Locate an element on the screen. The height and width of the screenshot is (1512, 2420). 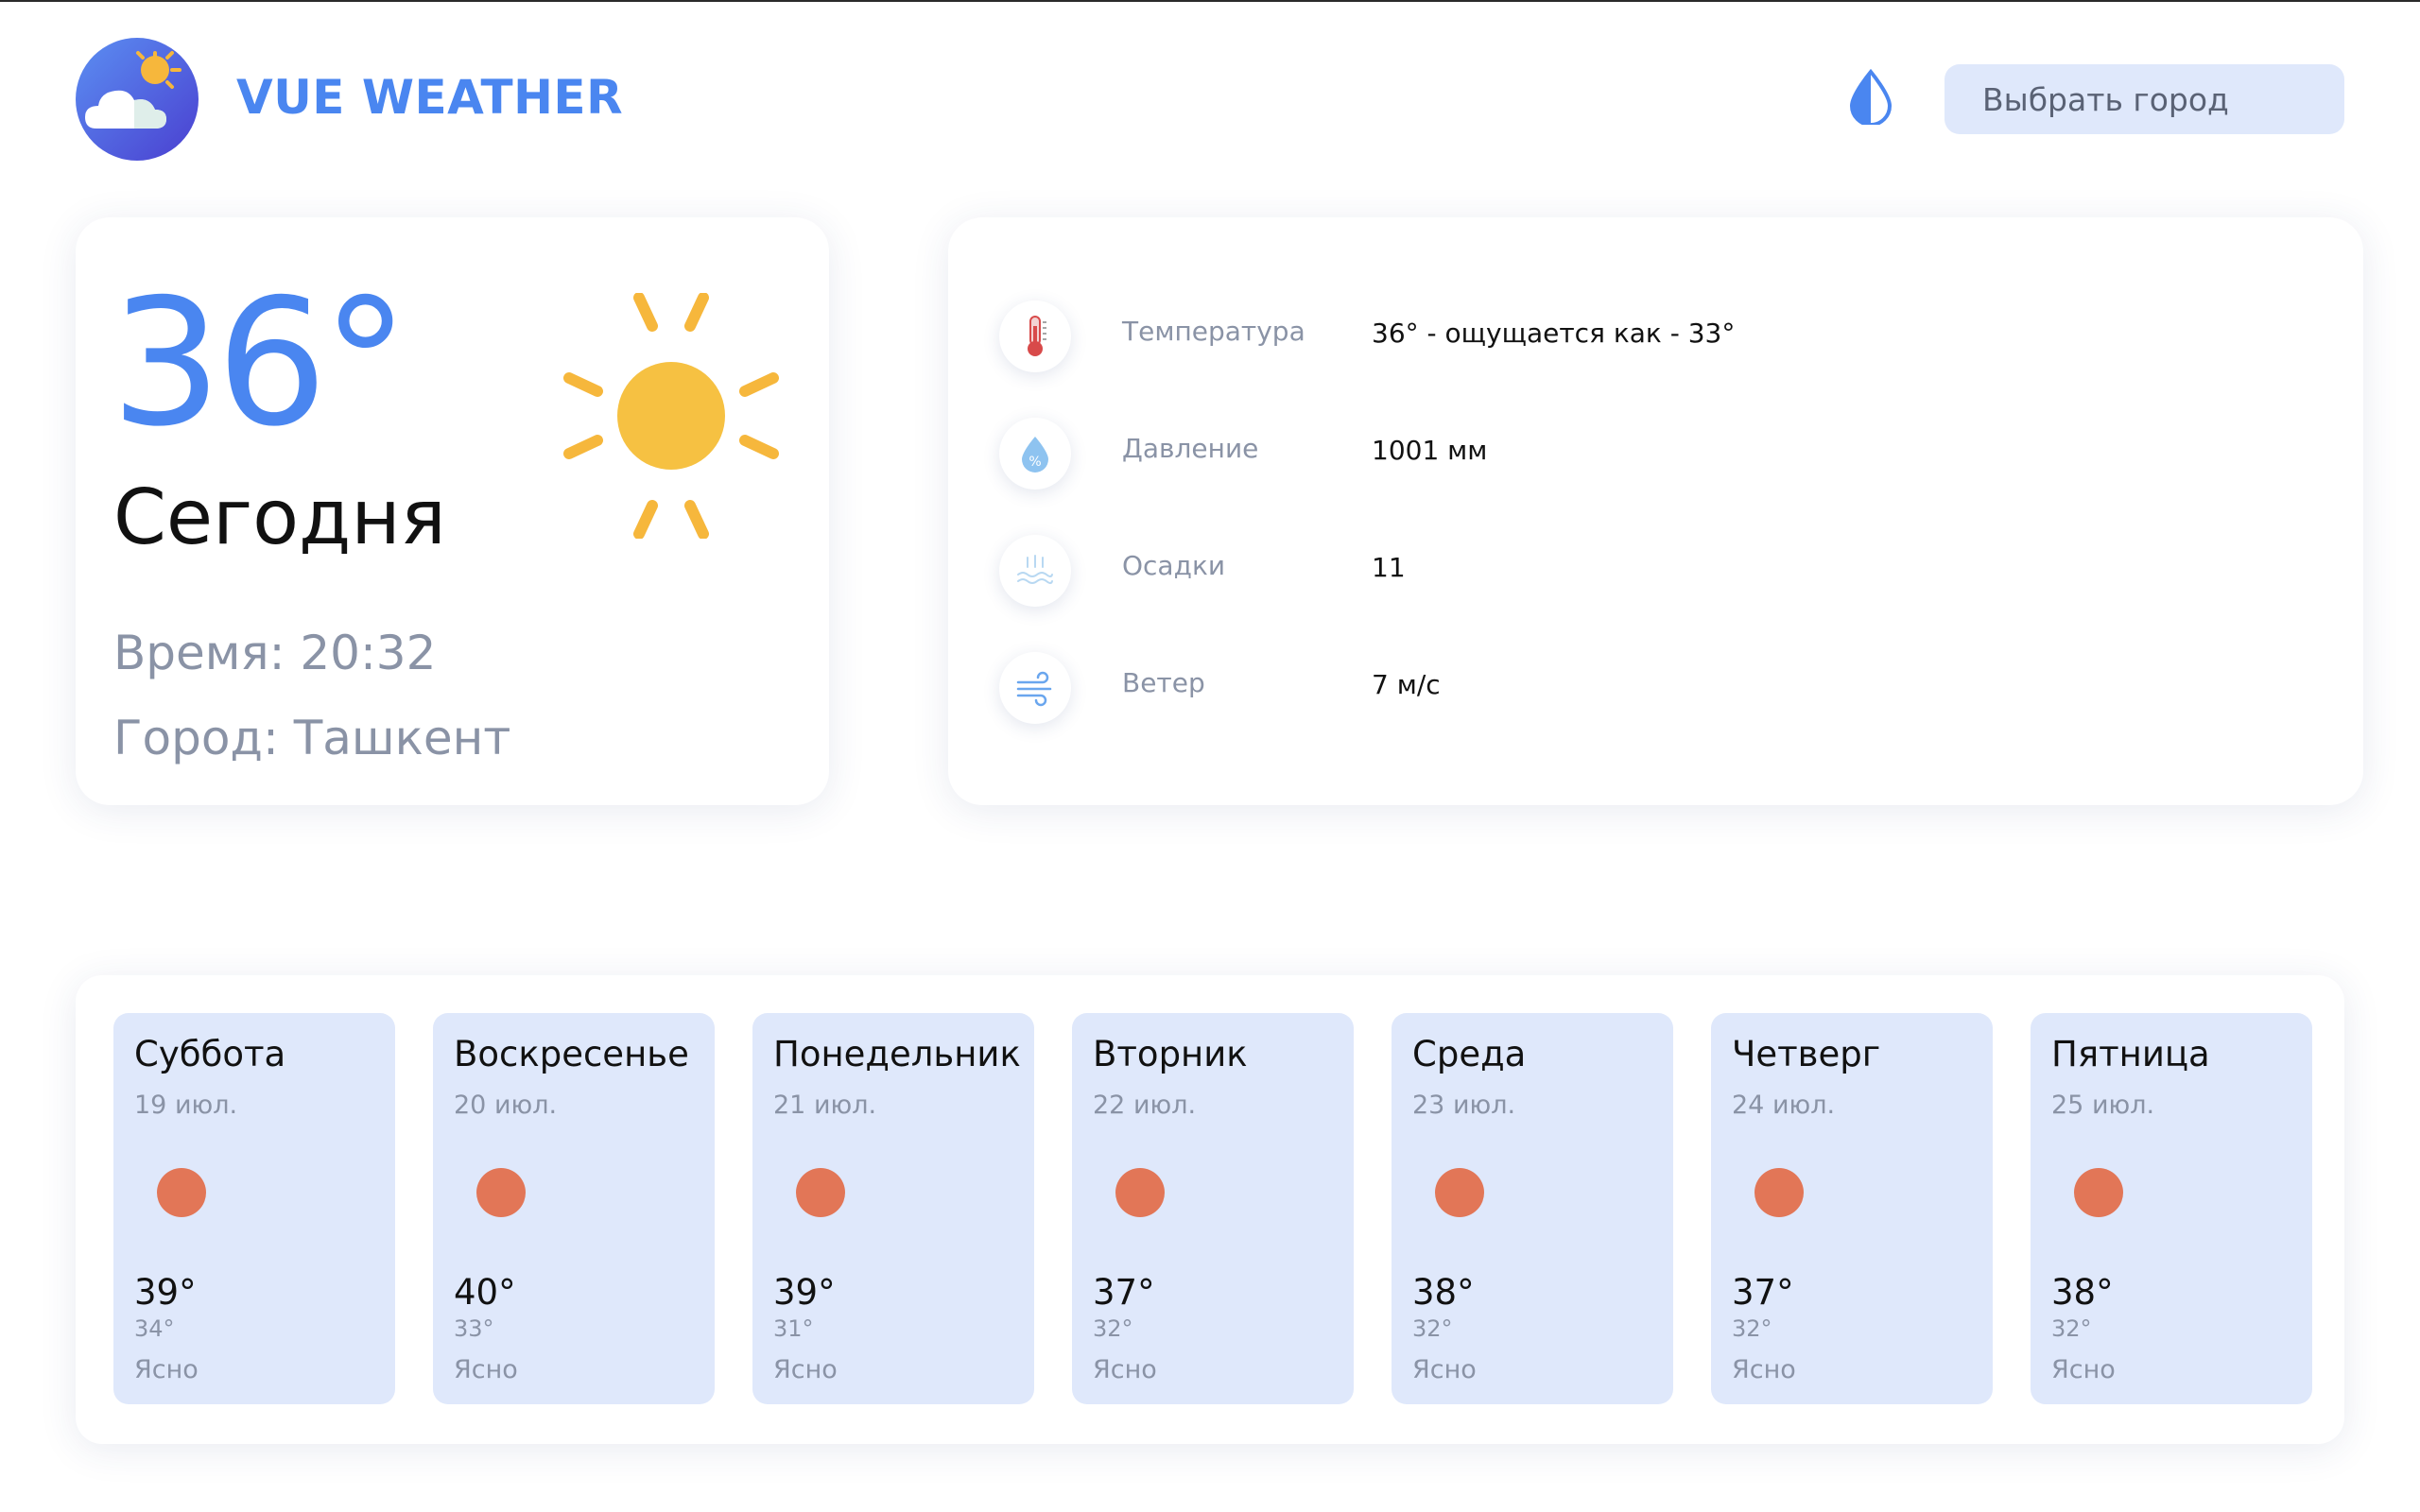
current-time: Время: 20:32 is located at coordinates (275, 653).